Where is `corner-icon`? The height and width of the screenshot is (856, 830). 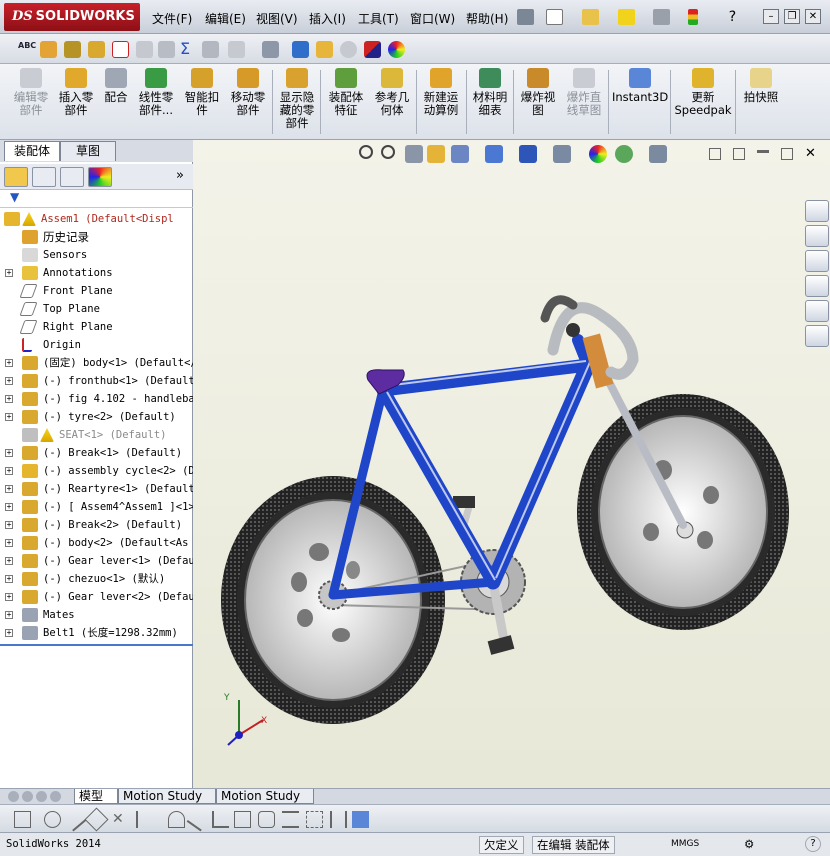 corner-icon is located at coordinates (220, 819).